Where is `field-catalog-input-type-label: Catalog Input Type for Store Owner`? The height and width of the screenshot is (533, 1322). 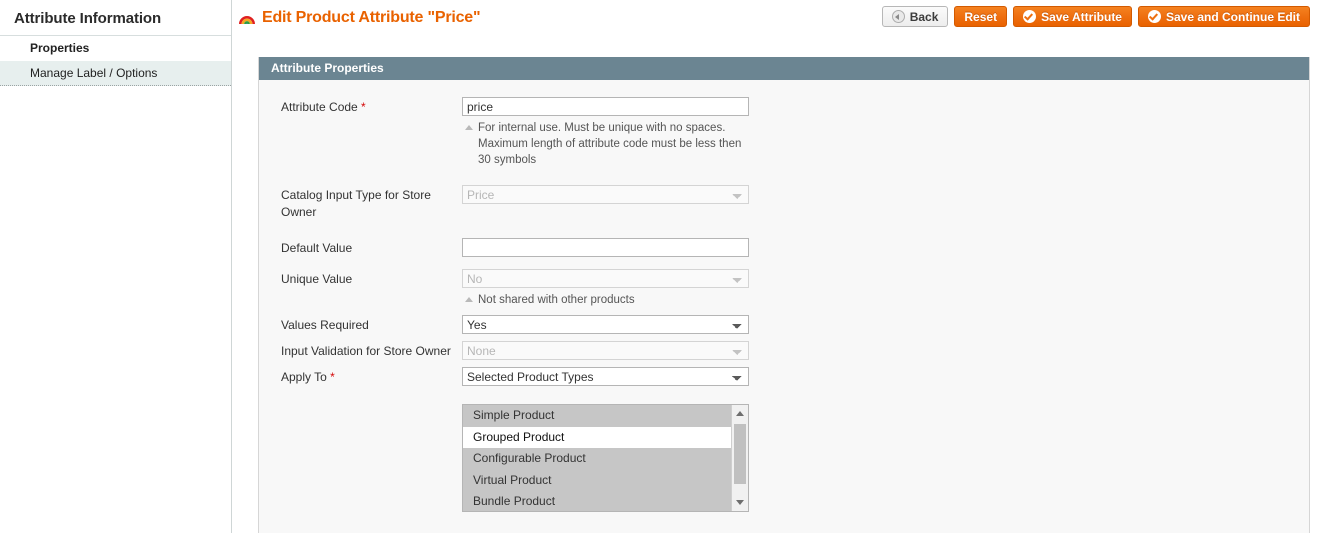
field-catalog-input-type-label: Catalog Input Type for Store Owner is located at coordinates (356, 203).